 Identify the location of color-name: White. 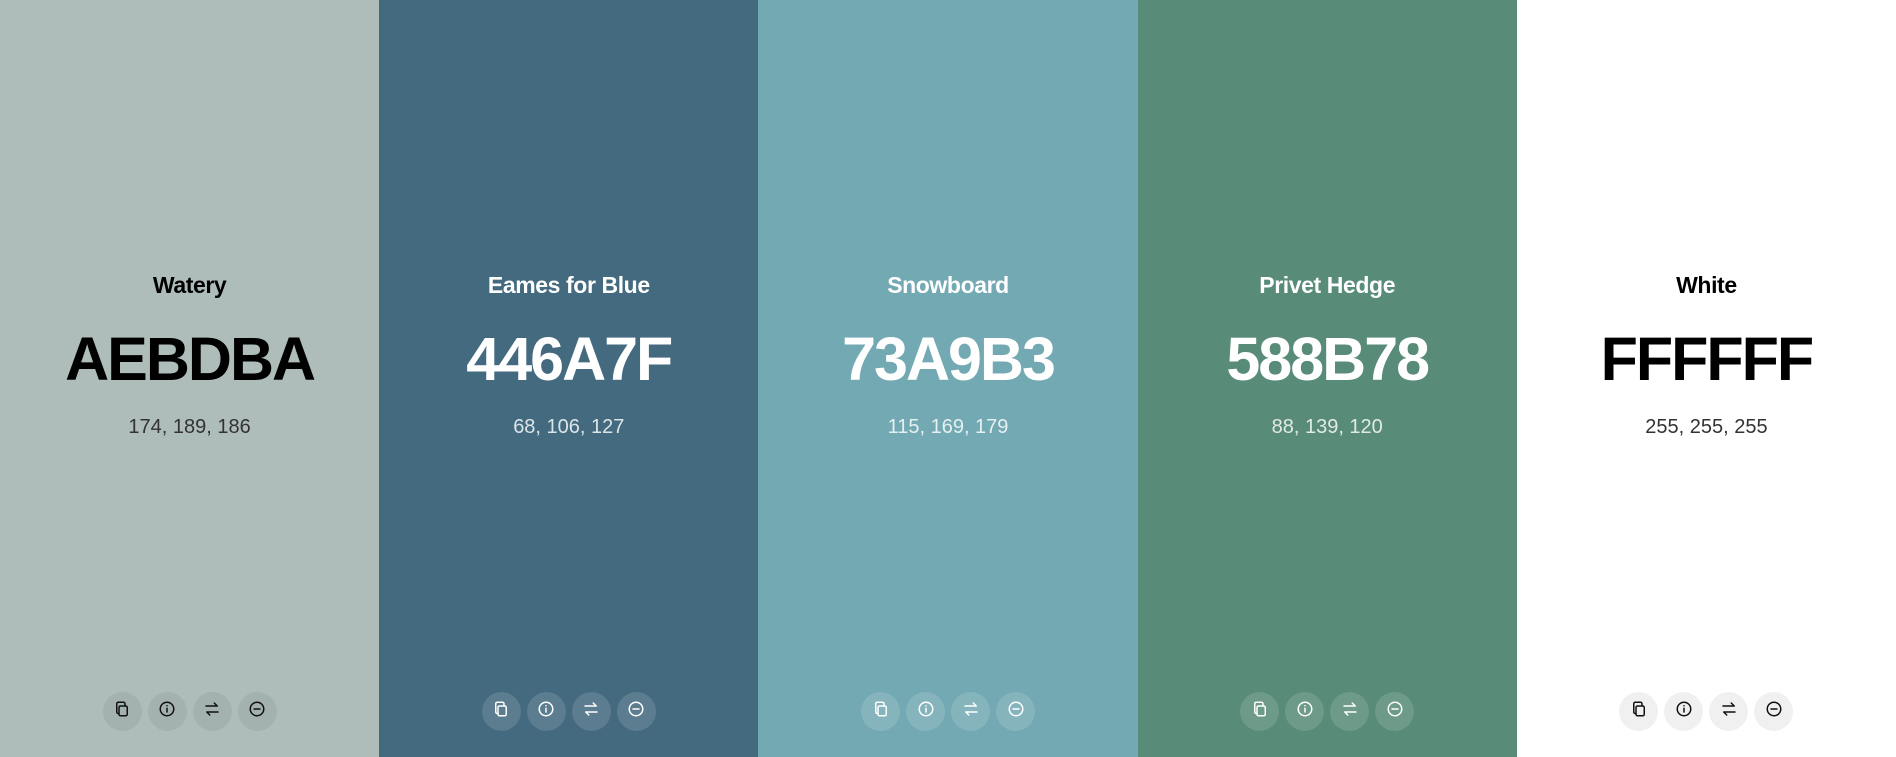
(1706, 285).